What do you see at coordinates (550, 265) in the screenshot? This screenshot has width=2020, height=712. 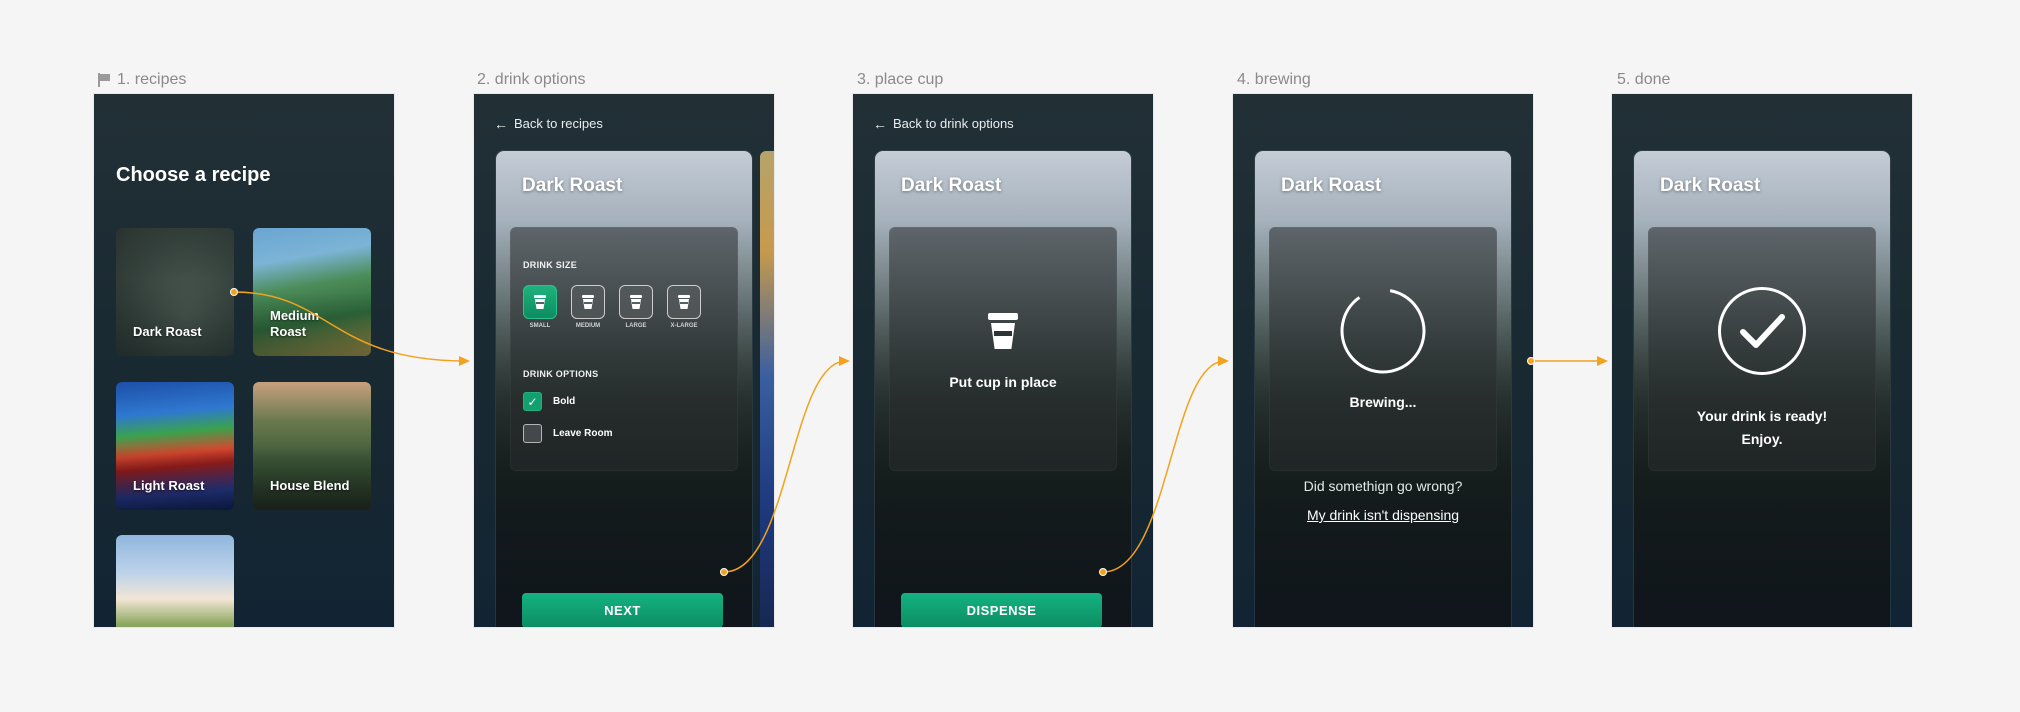 I see `drink-size-heading: DRINK SIZE` at bounding box center [550, 265].